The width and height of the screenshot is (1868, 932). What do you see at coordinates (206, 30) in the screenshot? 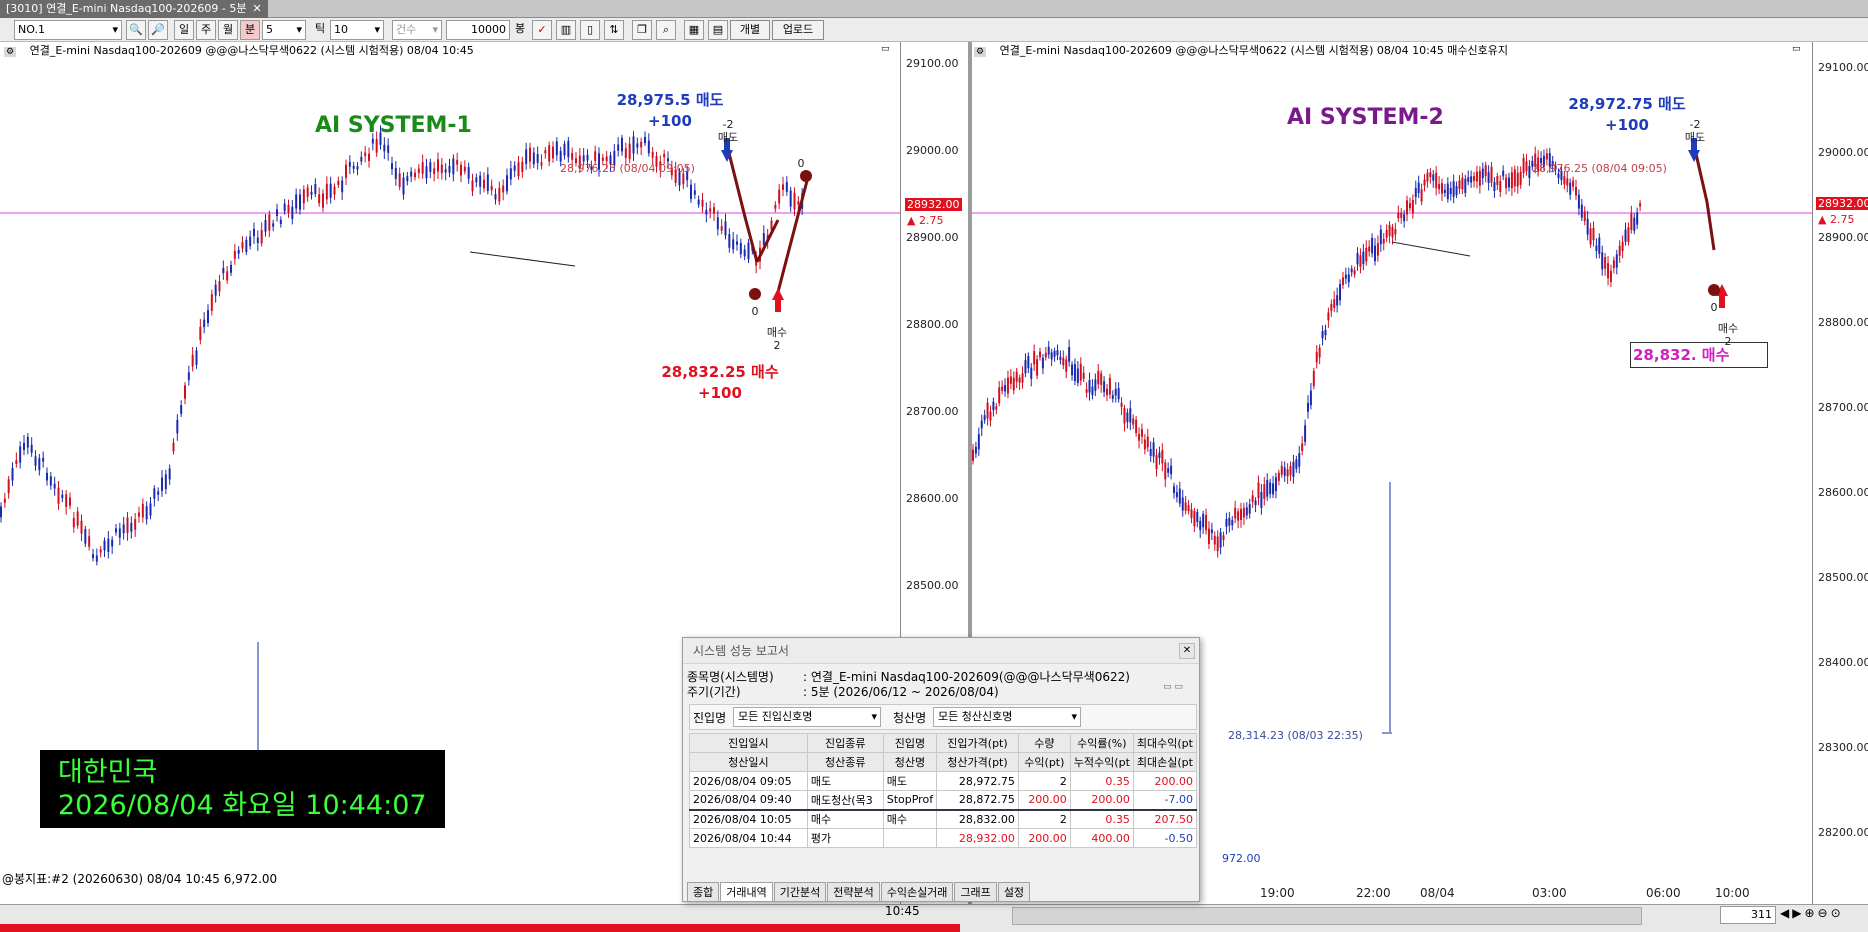
I see `week-button: 주` at bounding box center [206, 30].